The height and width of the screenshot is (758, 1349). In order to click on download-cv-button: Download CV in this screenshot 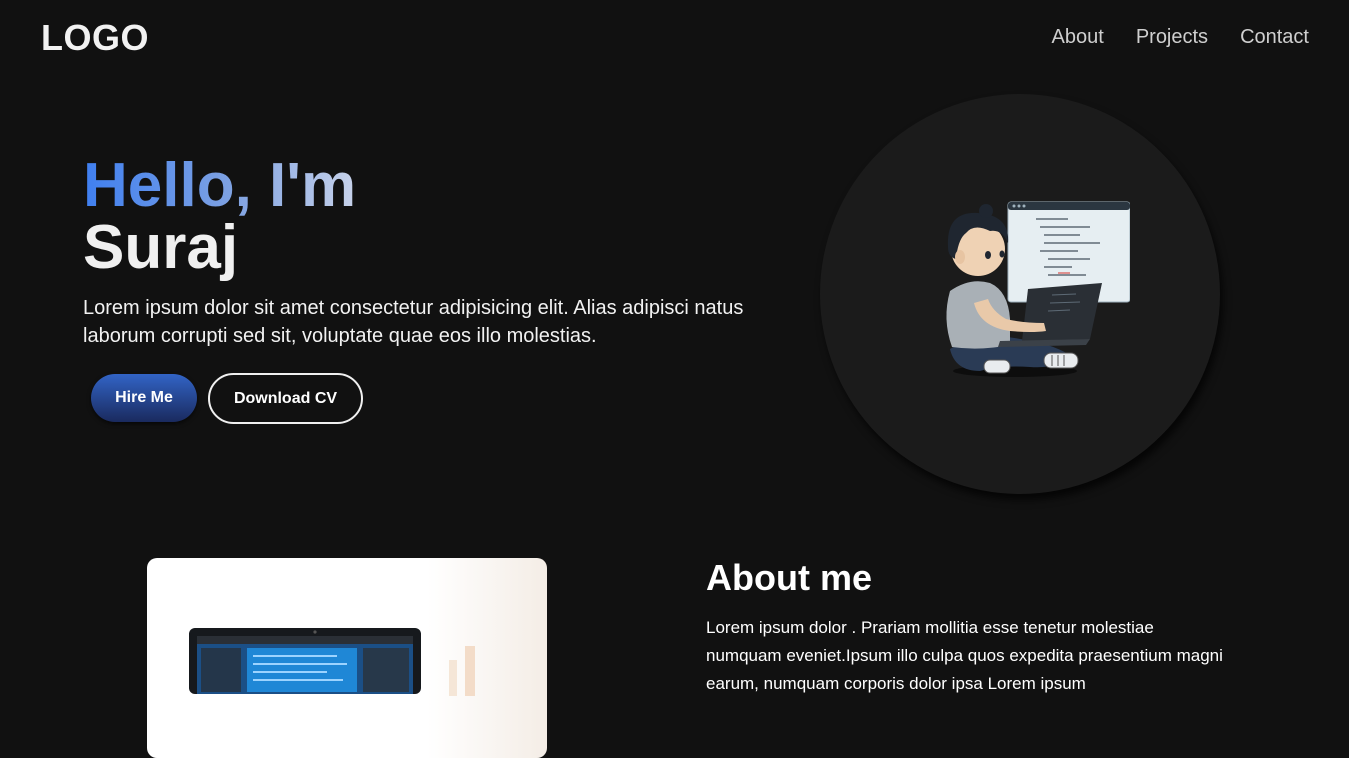, I will do `click(285, 398)`.